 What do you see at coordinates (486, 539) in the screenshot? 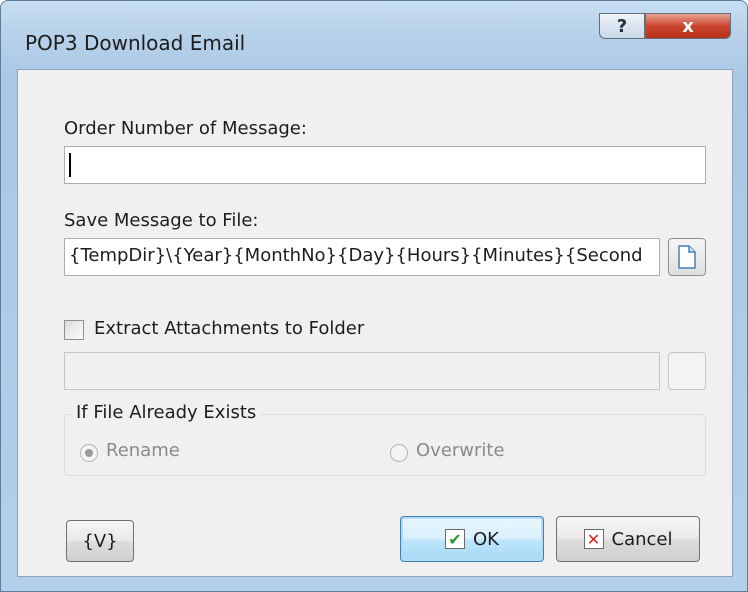
I see `ok-button-label: OK` at bounding box center [486, 539].